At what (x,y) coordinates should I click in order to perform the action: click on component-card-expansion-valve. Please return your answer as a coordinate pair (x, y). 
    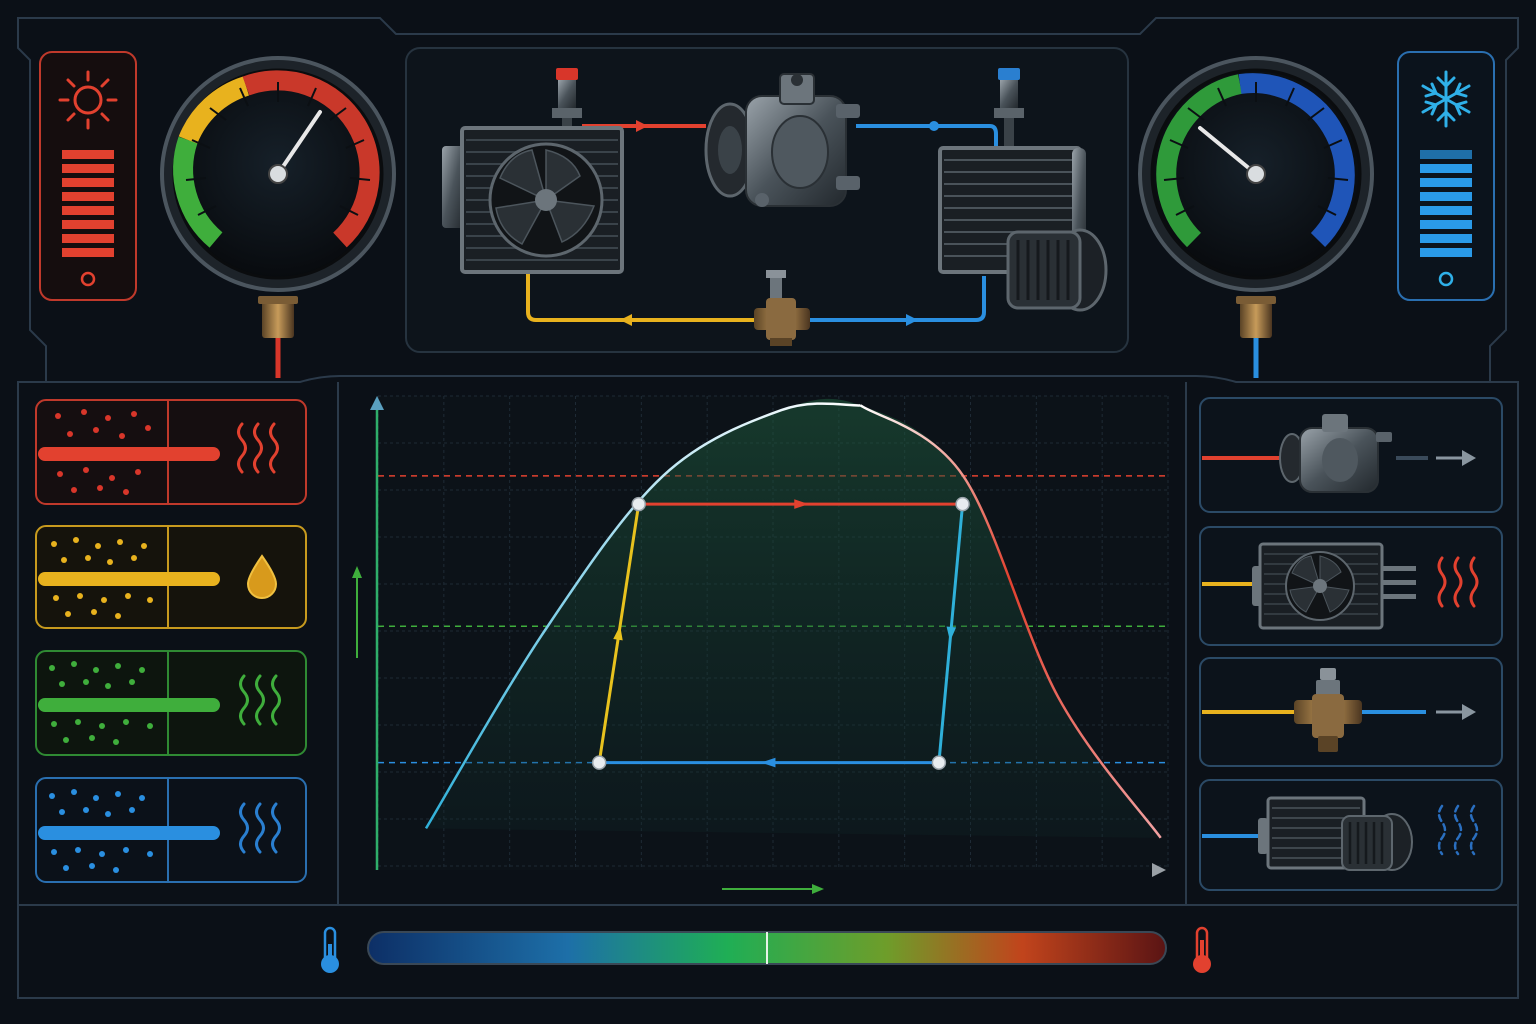
    Looking at the image, I should click on (1351, 712).